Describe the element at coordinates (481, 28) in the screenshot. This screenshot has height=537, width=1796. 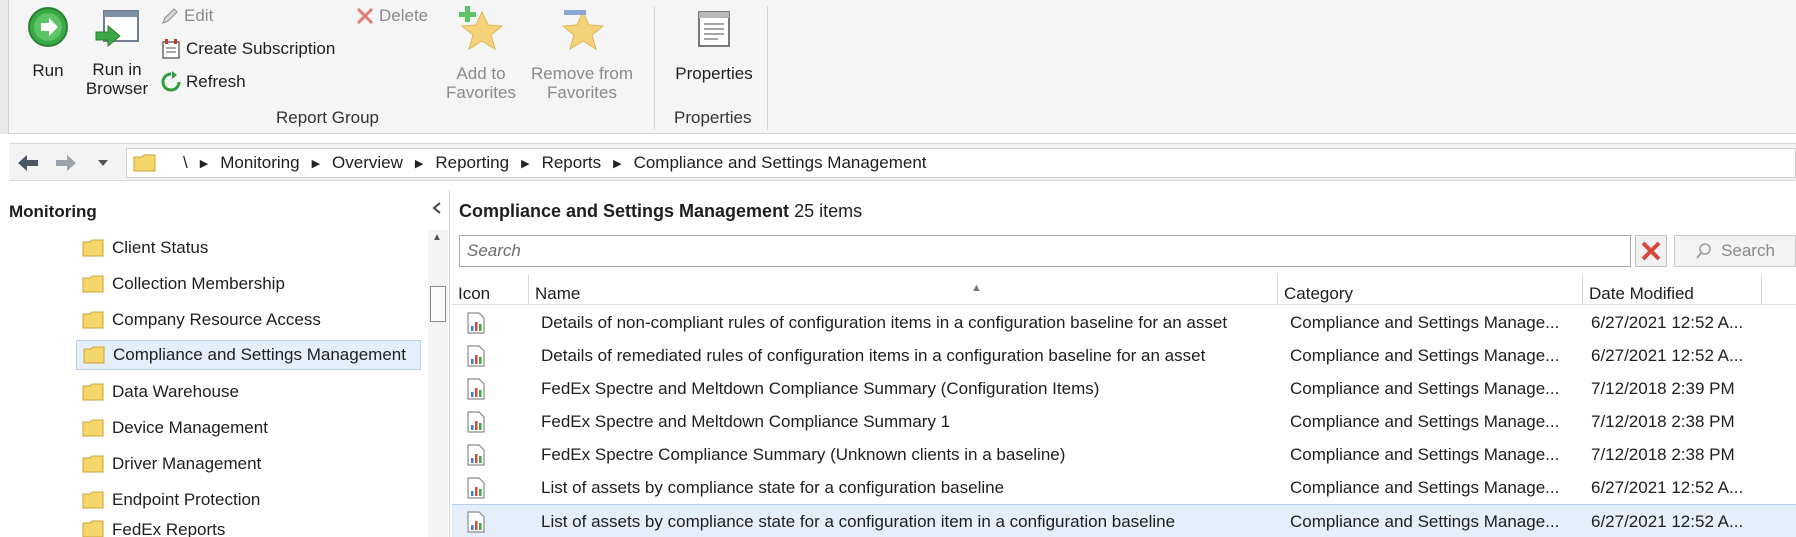
I see `add-favorite-star-icon` at that location.